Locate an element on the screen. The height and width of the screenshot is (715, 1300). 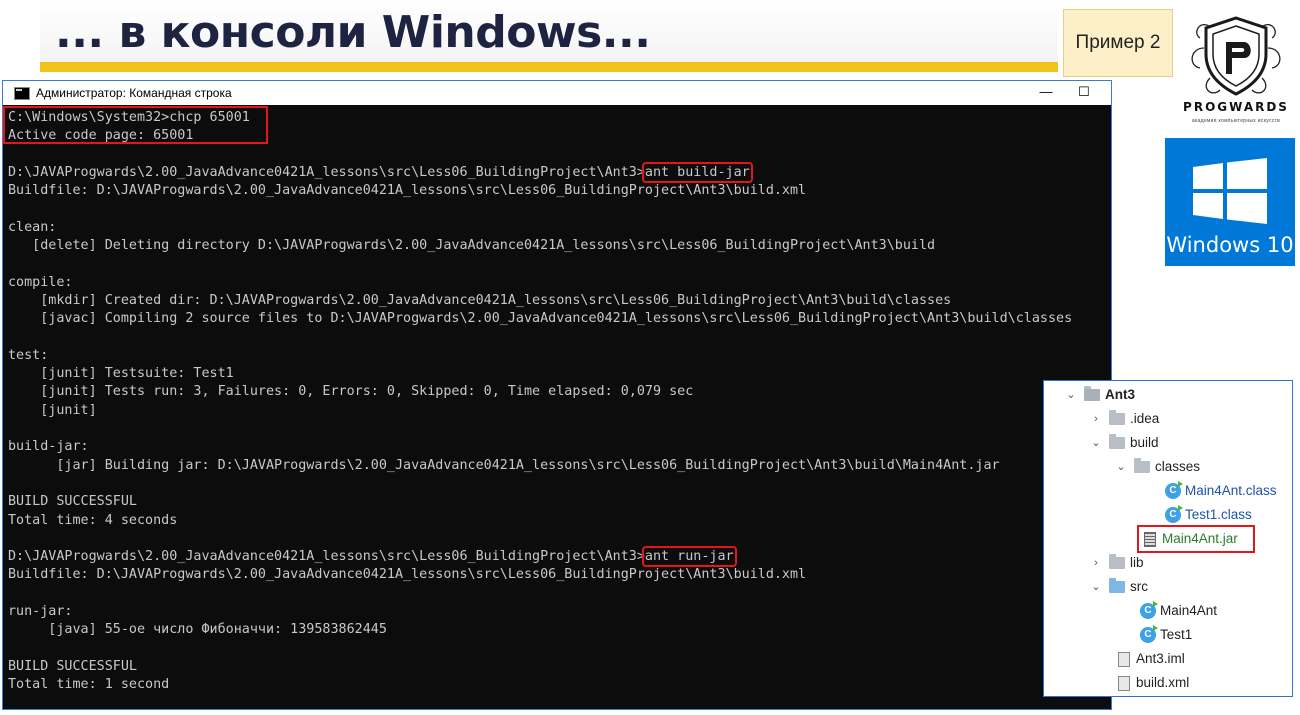
window-title: Администратор: Командная строка is located at coordinates (134, 93).